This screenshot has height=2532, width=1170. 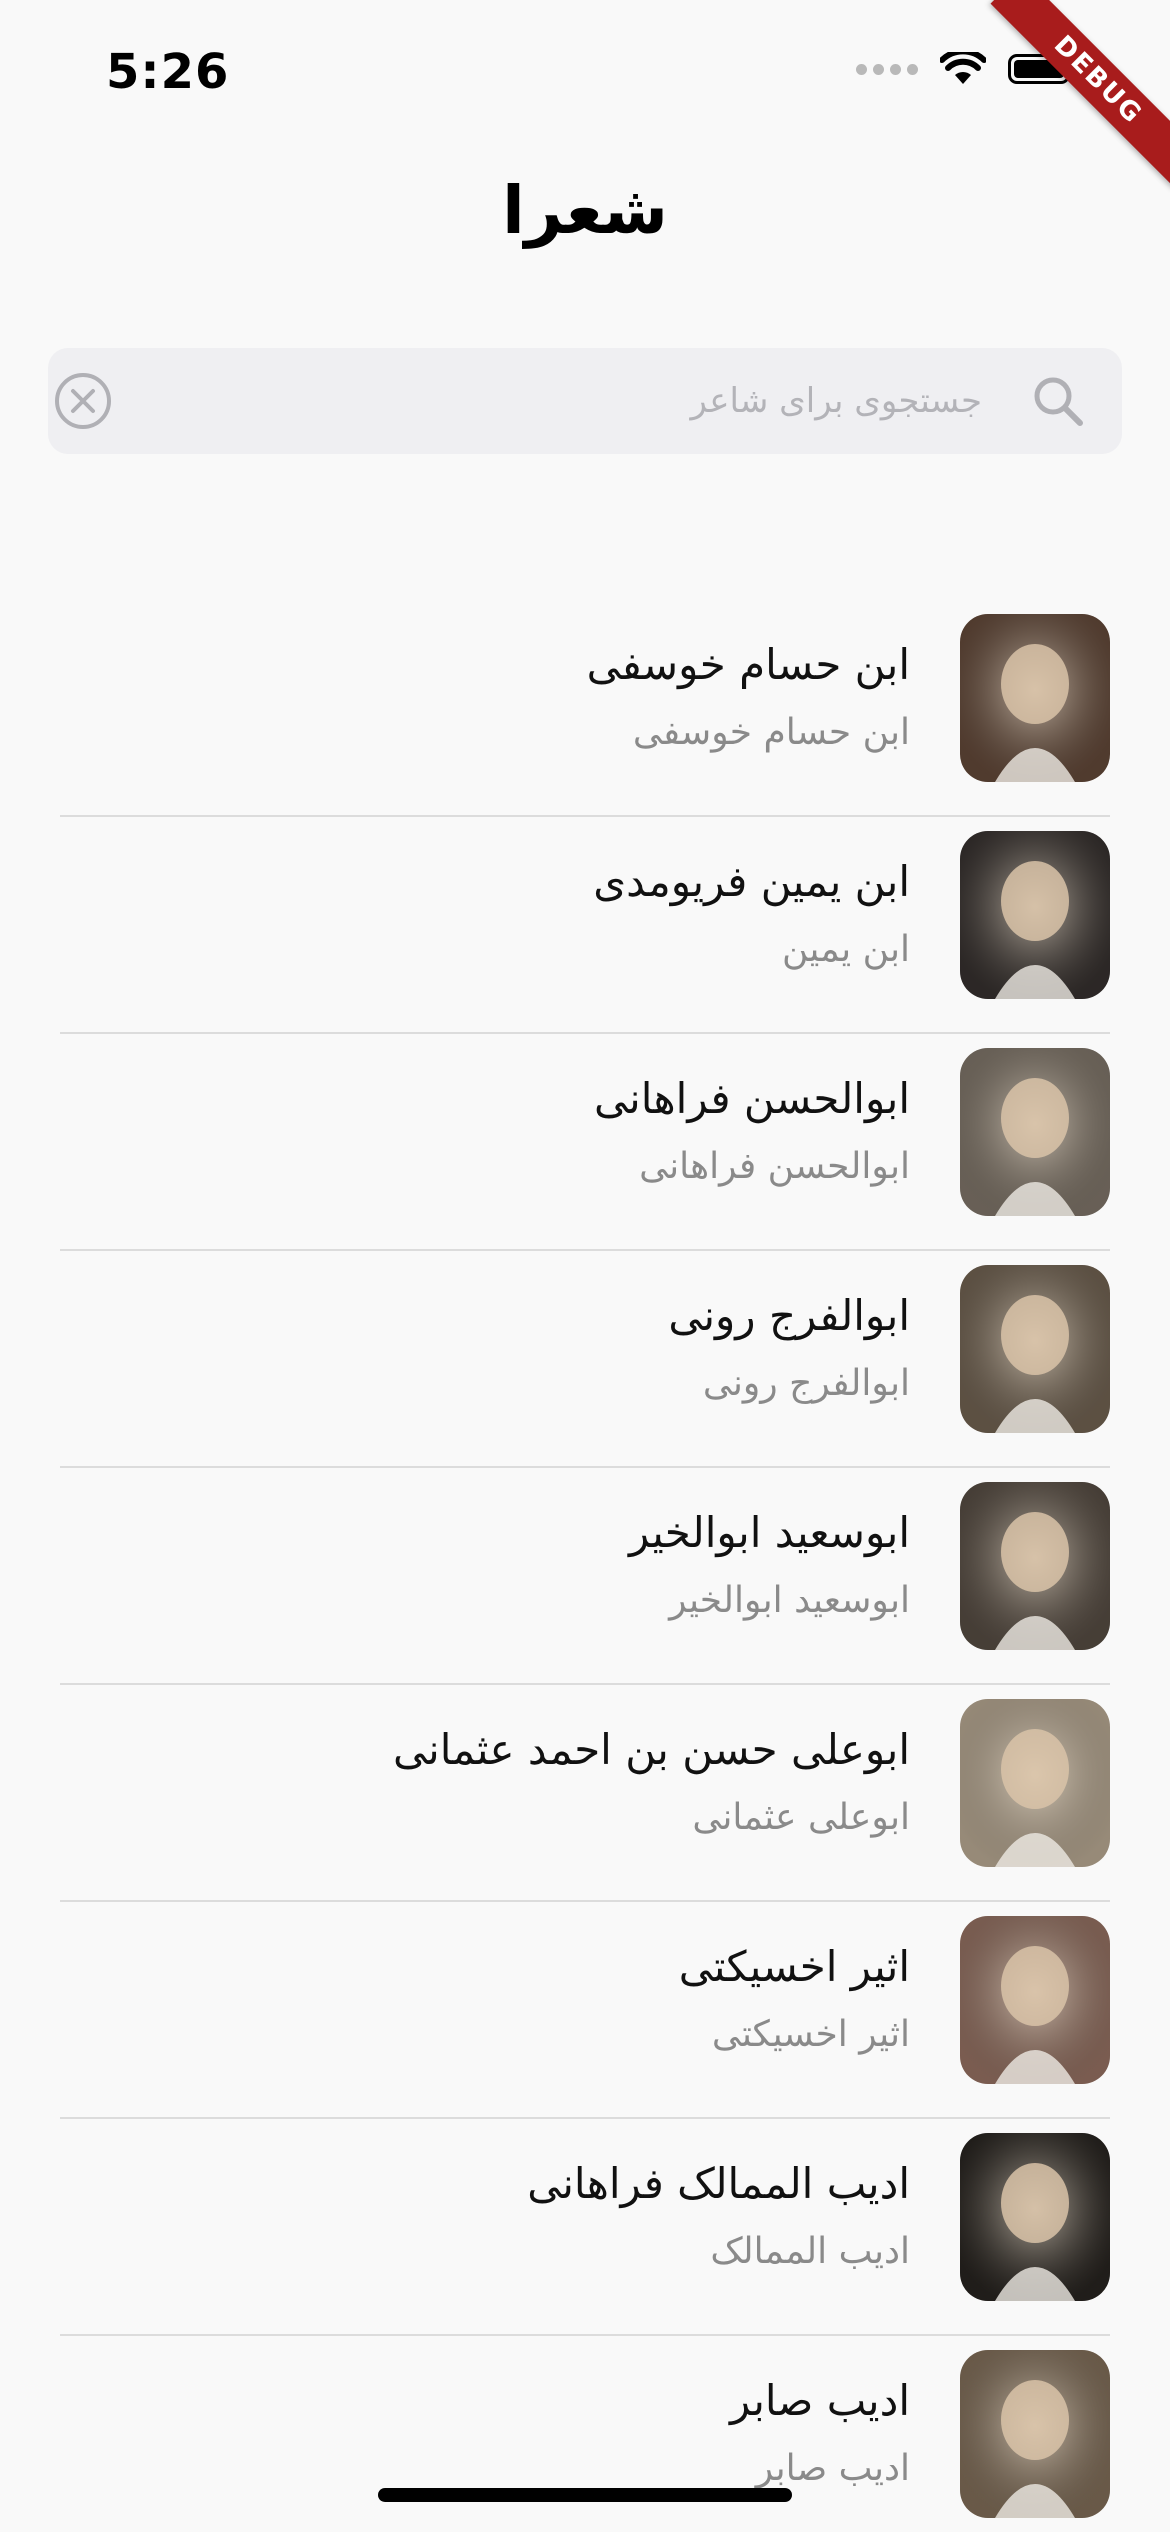 I want to click on poet-name: ادیب صابر, so click(x=820, y=2400).